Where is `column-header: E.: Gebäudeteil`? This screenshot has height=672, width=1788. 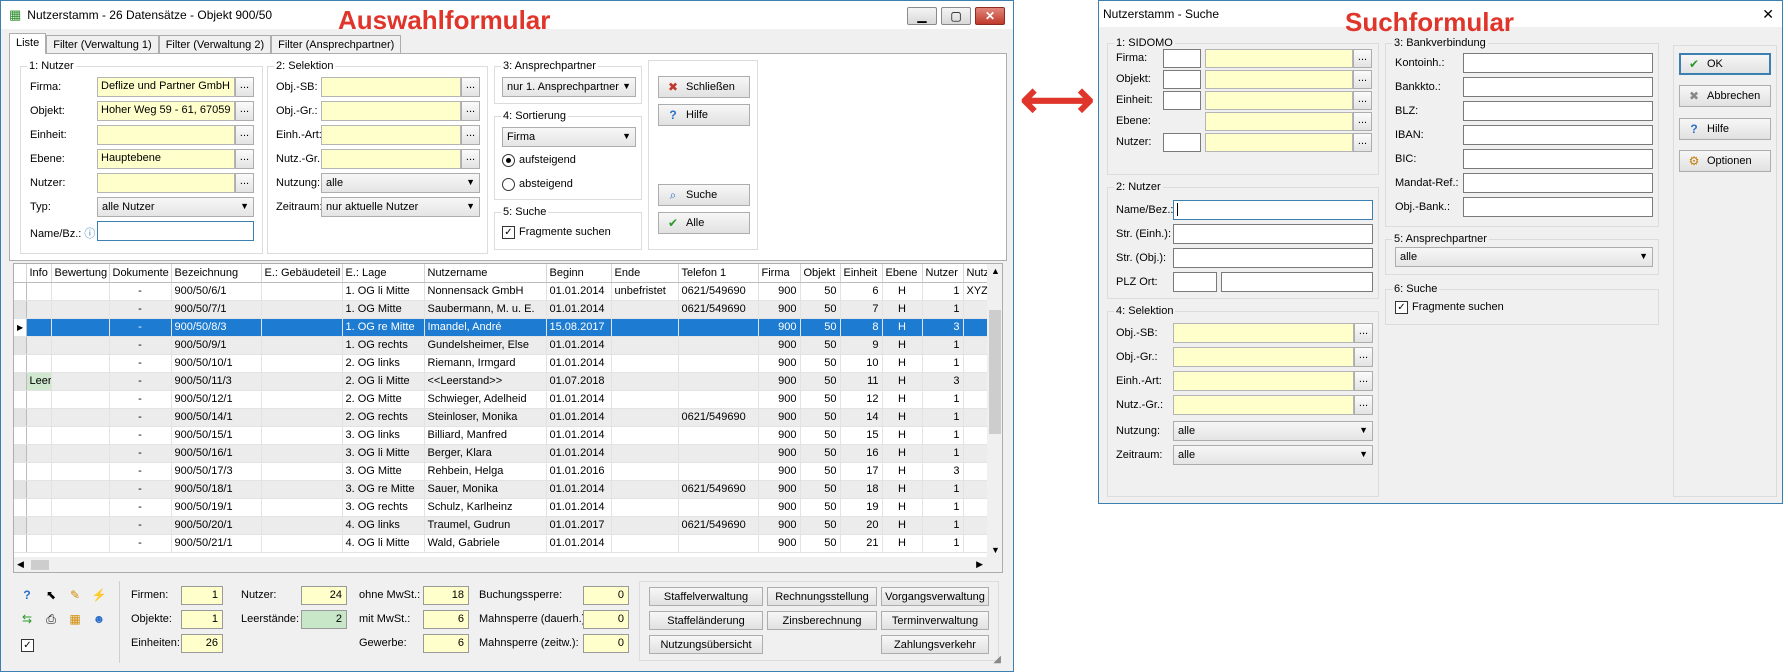 column-header: E.: Gebäudeteil is located at coordinates (302, 273).